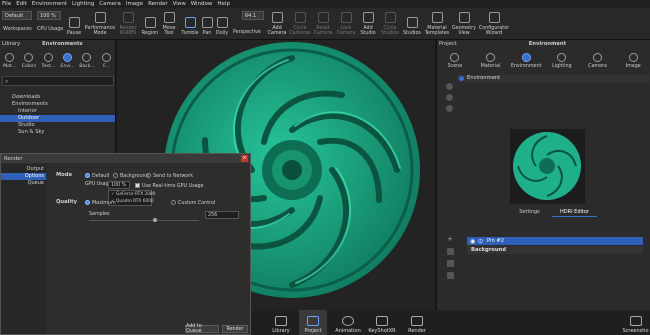 Image resolution: width=650 pixels, height=335 pixels. What do you see at coordinates (119, 185) in the screenshot?
I see `gpu-usage-field: 100 %` at bounding box center [119, 185].